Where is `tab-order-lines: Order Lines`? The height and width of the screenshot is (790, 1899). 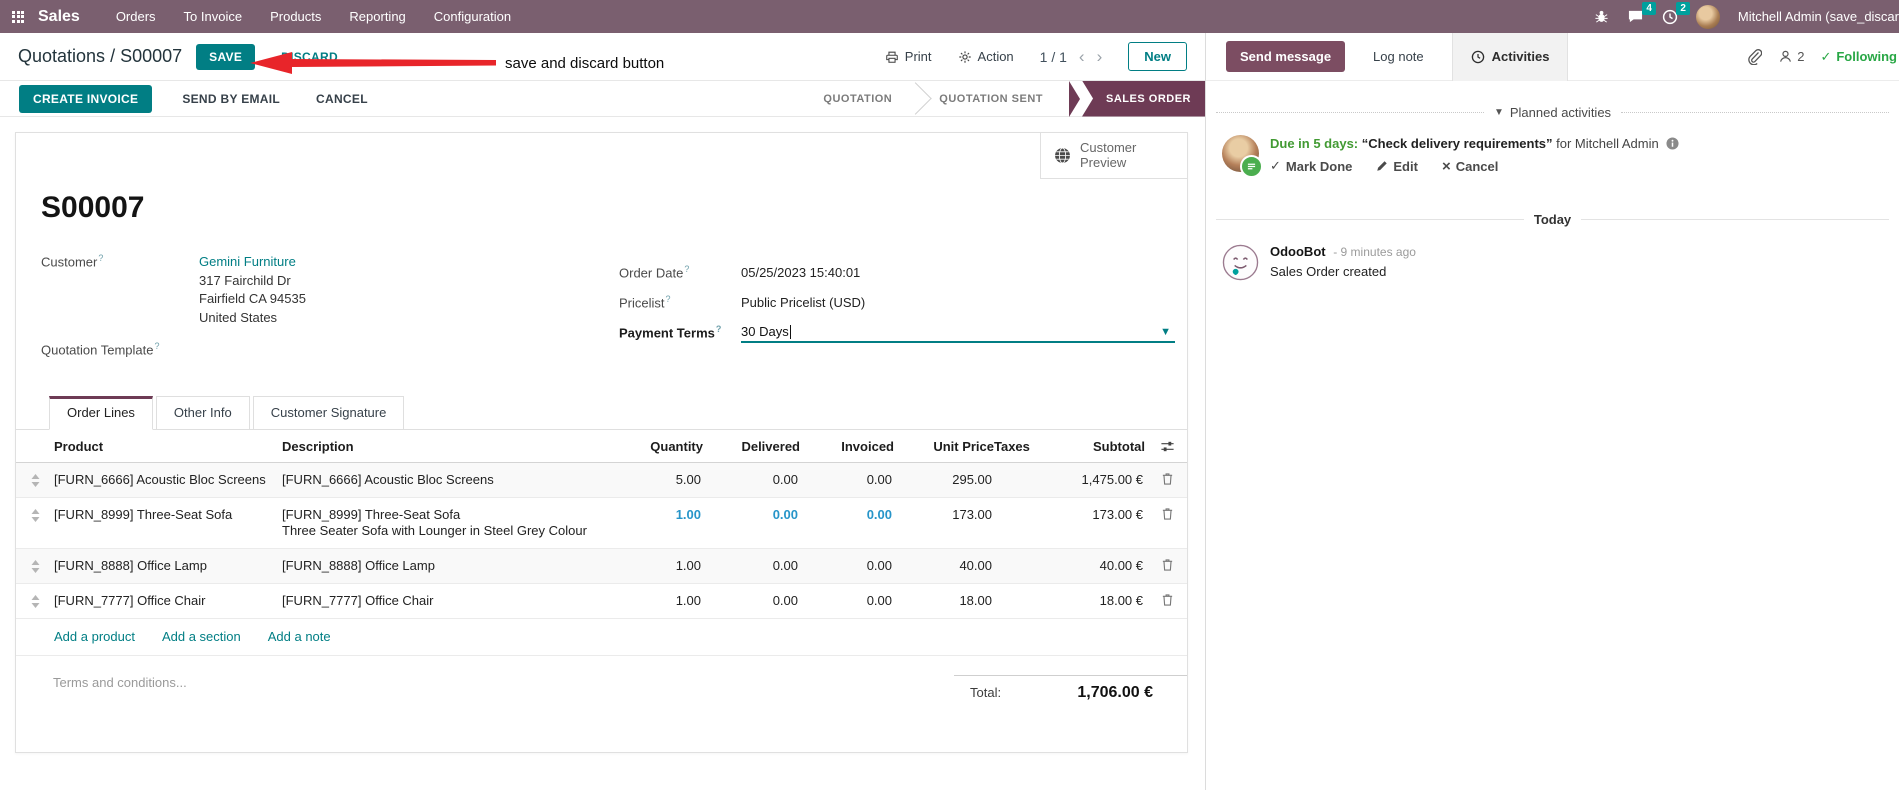 tab-order-lines: Order Lines is located at coordinates (101, 413).